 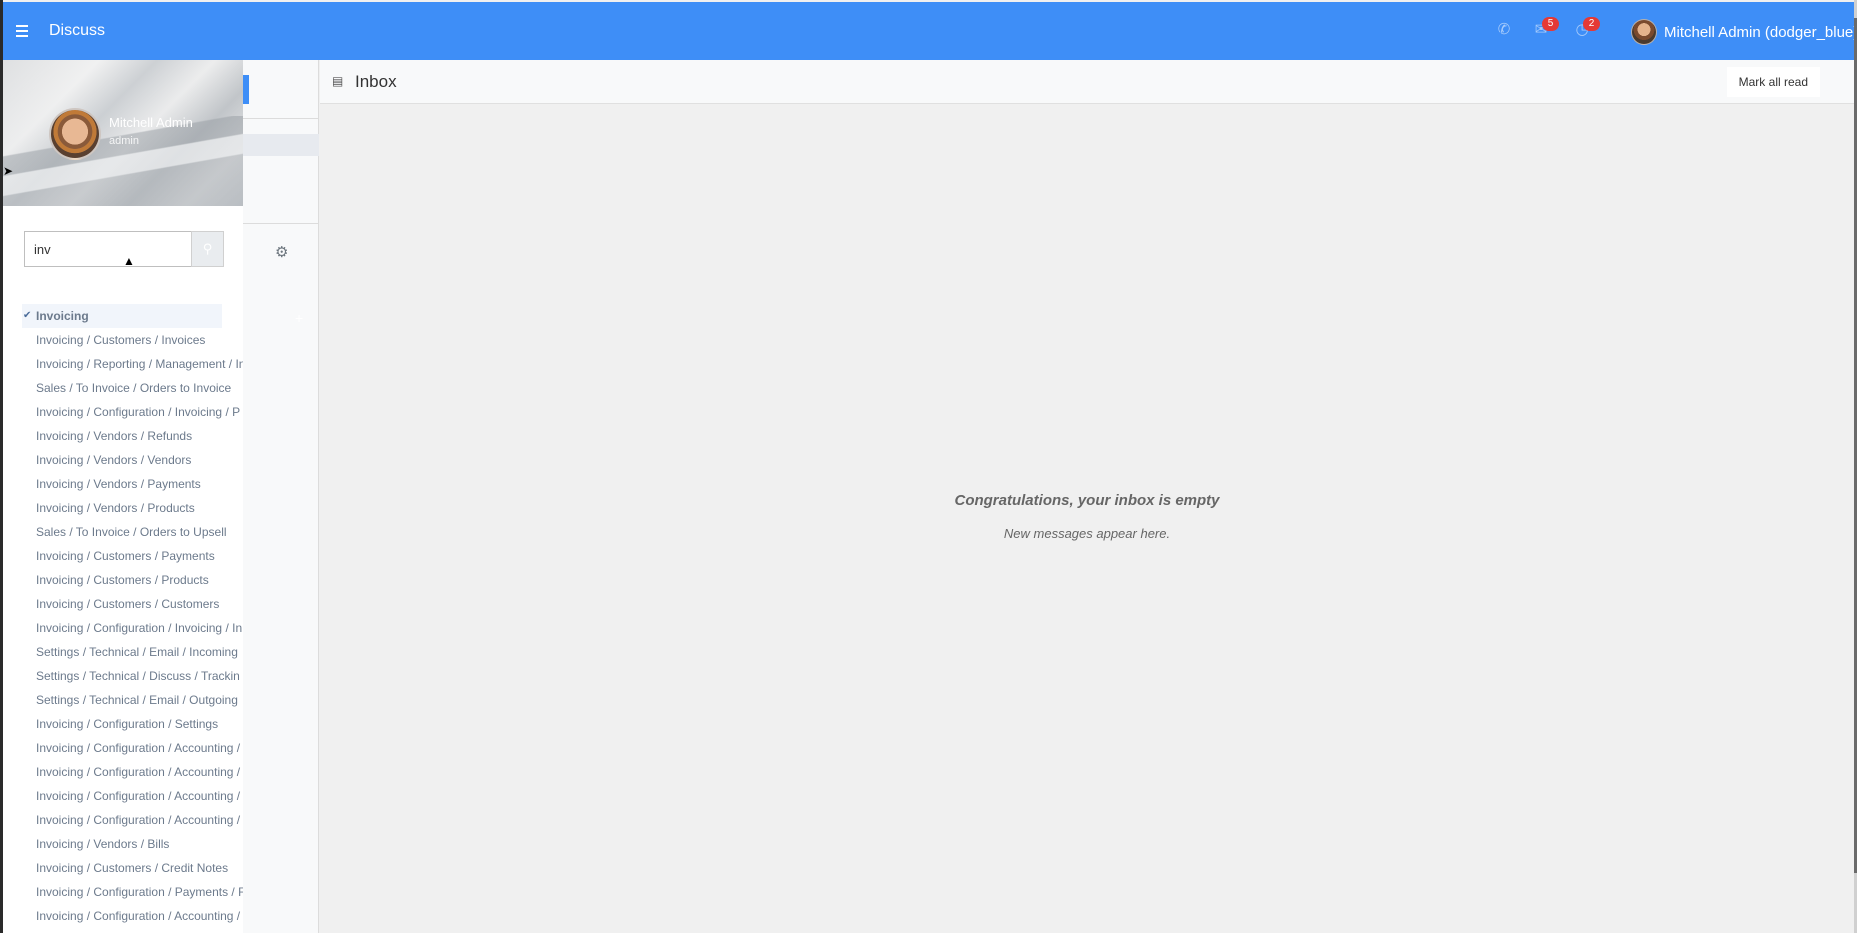 What do you see at coordinates (8, 171) in the screenshot?
I see `cursor-icon: ➤` at bounding box center [8, 171].